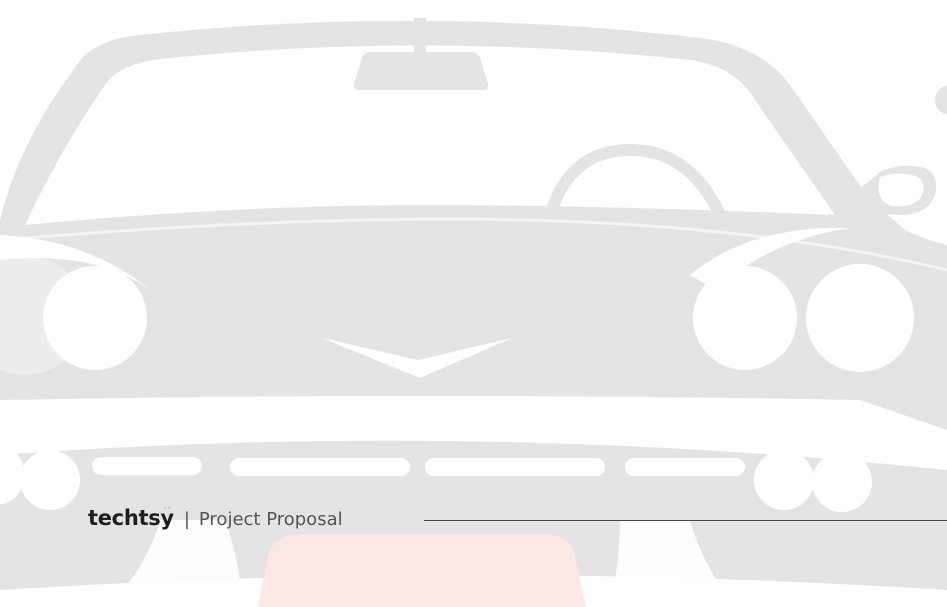 This screenshot has height=607, width=947. Describe the element at coordinates (167, 509) in the screenshot. I see `brand-accent-dots: ··` at that location.